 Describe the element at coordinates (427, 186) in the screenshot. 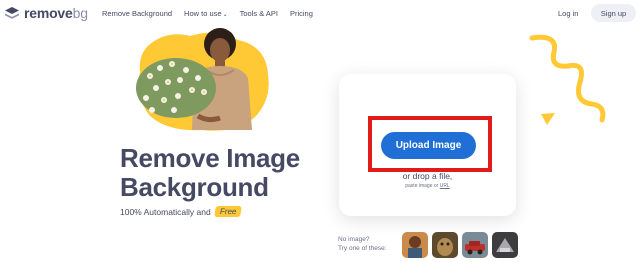

I see `paste-url-text: paste image or URL` at that location.